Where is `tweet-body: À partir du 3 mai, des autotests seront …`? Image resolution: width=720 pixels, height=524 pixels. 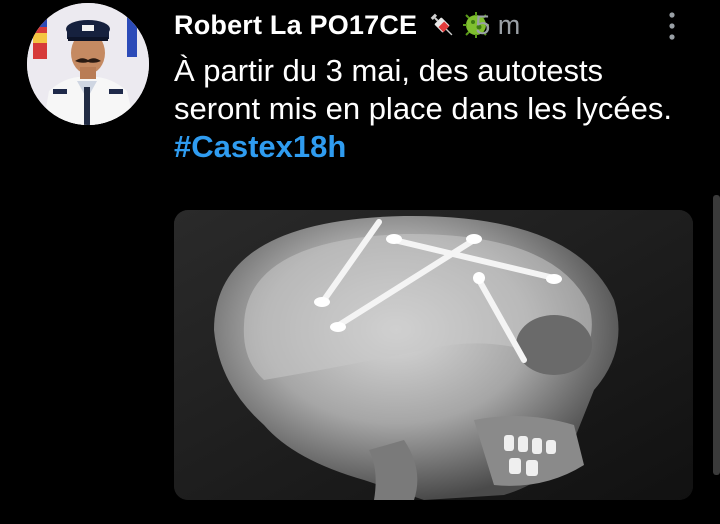
tweet-body: À partir du 3 mai, des autotests seront … is located at coordinates (423, 89).